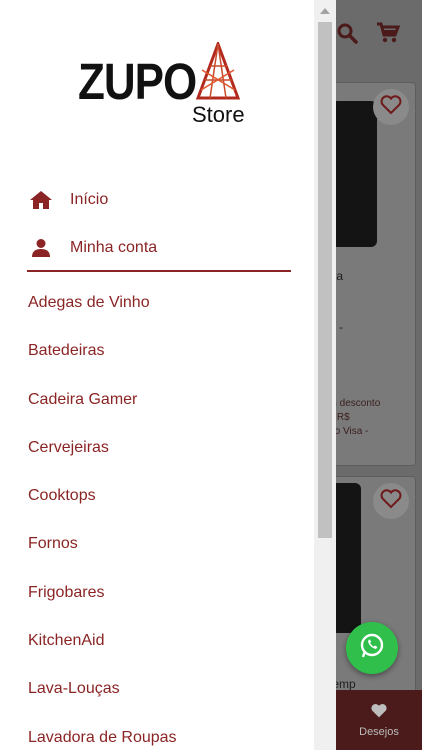  What do you see at coordinates (114, 247) in the screenshot?
I see `nav-item-label: Minha conta` at bounding box center [114, 247].